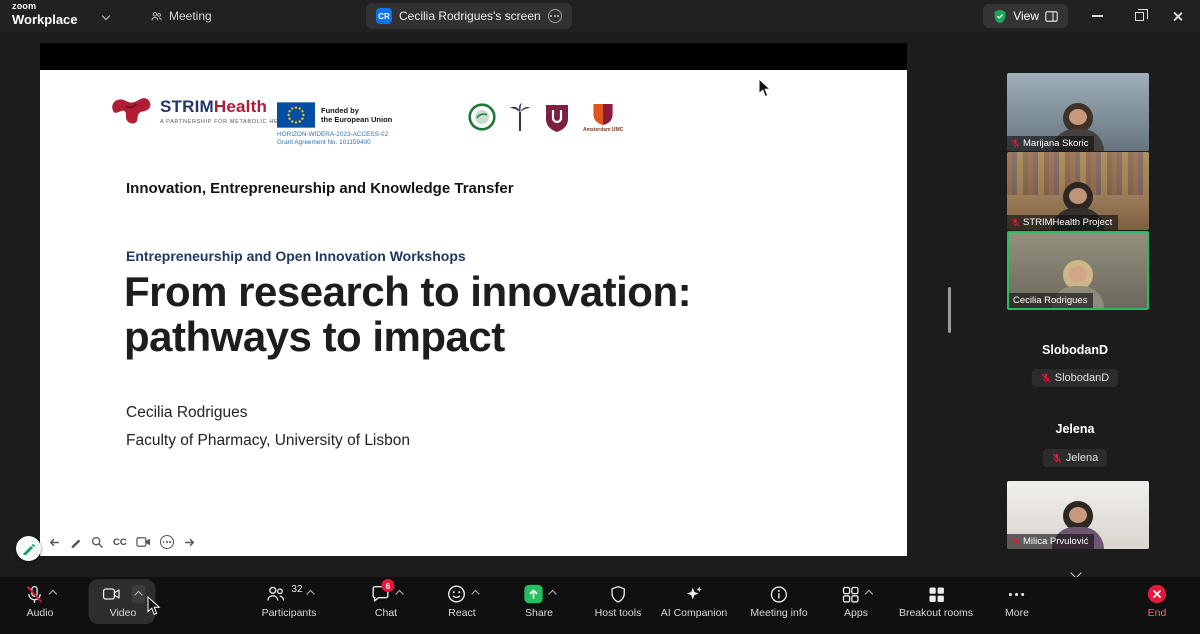 This screenshot has width=1200, height=634. Describe the element at coordinates (469, 16) in the screenshot. I see `screen-share-tab: CR Cecilia Rodrigues's screen` at that location.